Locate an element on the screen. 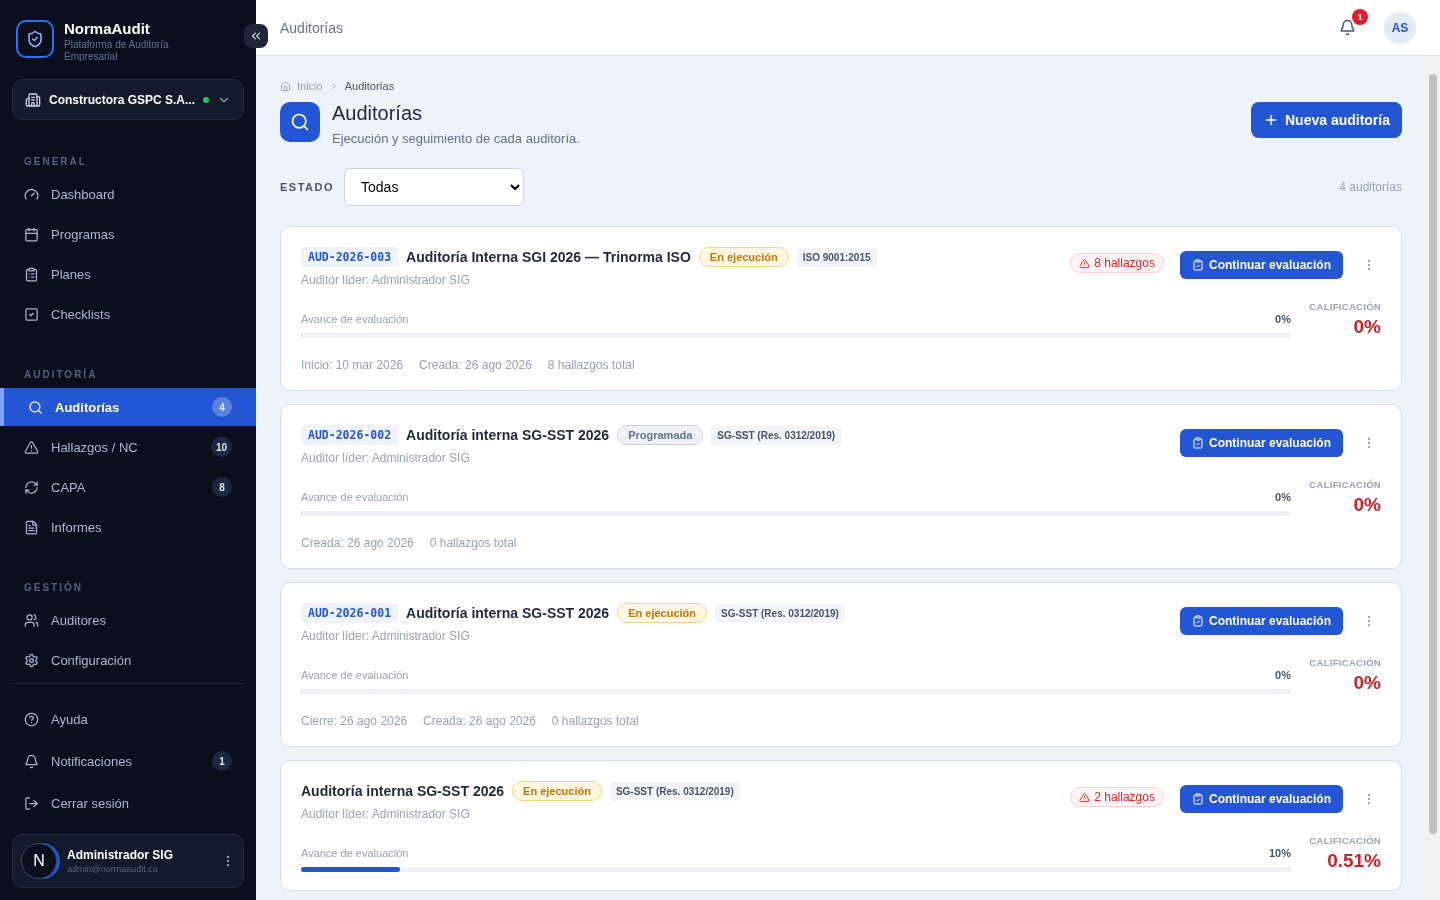 This screenshot has width=1440, height=900. section-label: GENERAL is located at coordinates (55, 161).